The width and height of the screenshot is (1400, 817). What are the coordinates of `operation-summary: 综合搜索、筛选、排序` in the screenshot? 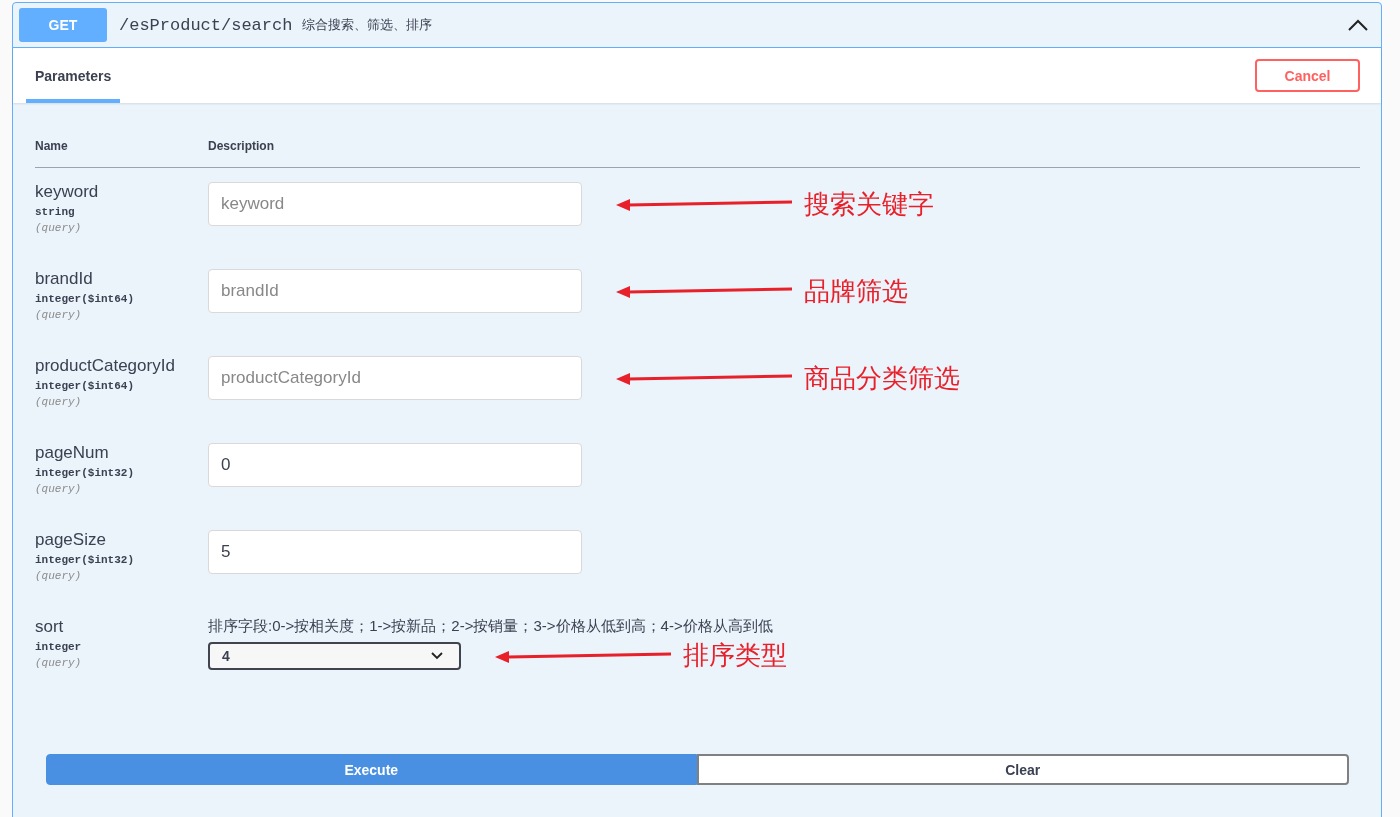 It's located at (367, 25).